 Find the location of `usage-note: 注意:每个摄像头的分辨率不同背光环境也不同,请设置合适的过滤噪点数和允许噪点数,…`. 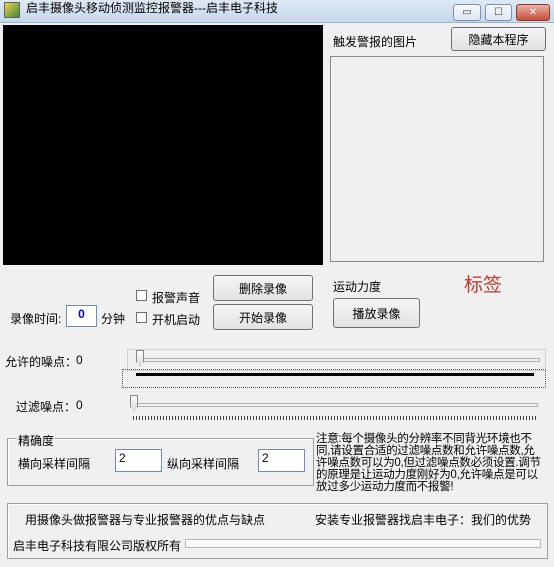

usage-note: 注意:每个摄像头的分辨率不同背光环境也不同,请设置合适的过滤噪点数和允许噪点数,… is located at coordinates (428, 463).